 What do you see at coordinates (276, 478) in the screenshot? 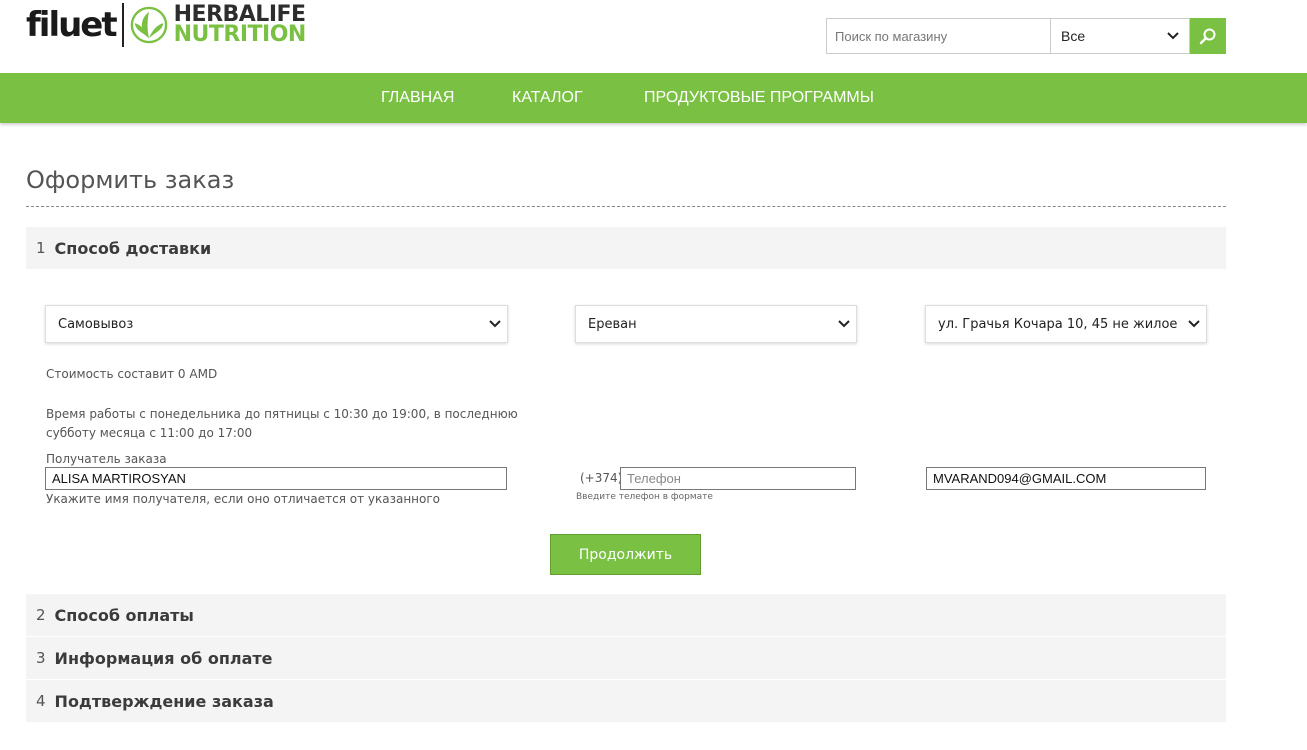
I see `recipient-name-field: ALISA MARTIROSYAN` at bounding box center [276, 478].